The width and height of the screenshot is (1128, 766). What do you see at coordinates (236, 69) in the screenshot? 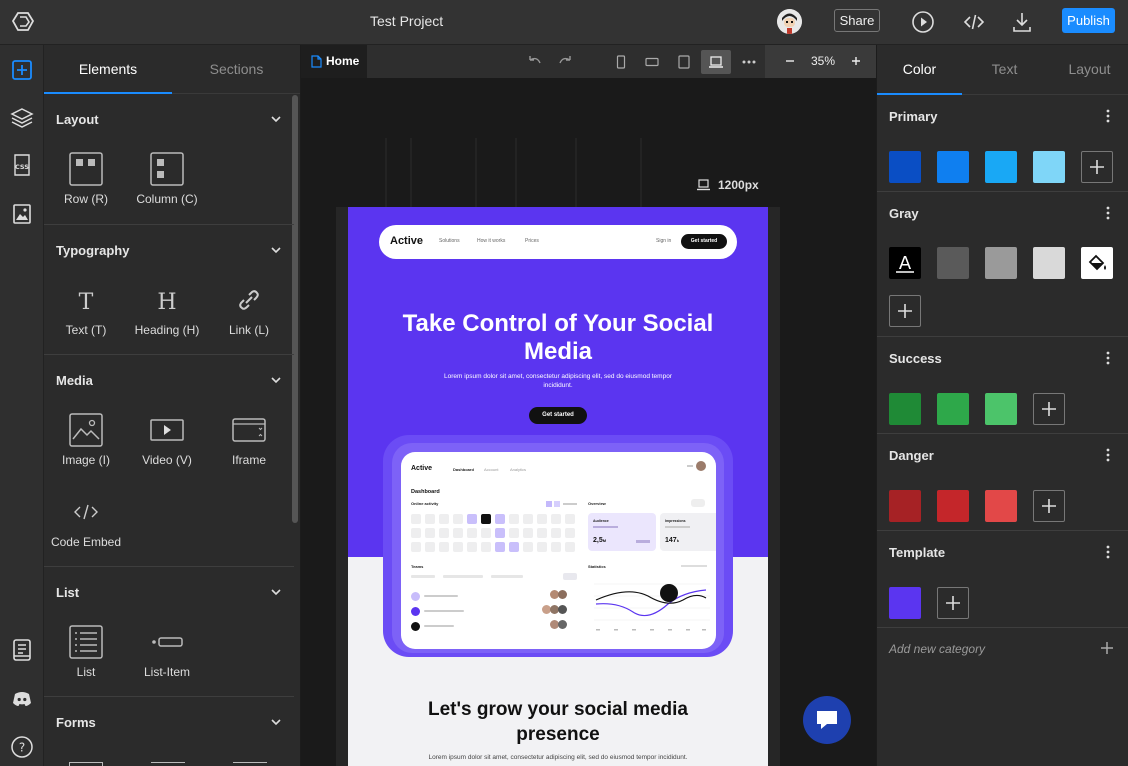
I see `tab-sections: Sections` at bounding box center [236, 69].